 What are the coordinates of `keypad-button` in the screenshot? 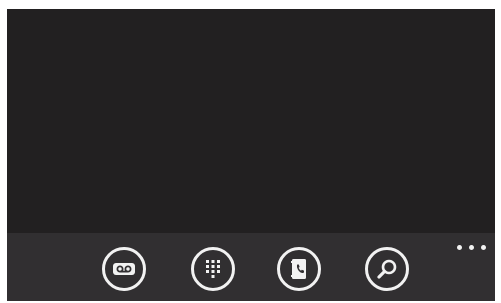 It's located at (213, 269).